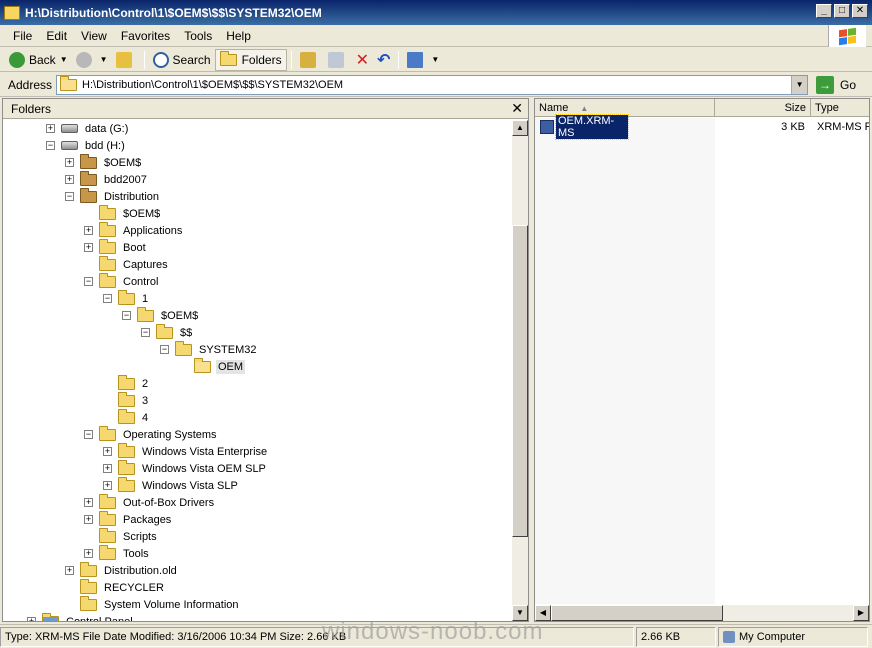 This screenshot has width=872, height=648. Describe the element at coordinates (209, 349) in the screenshot. I see `tree-node: − SYSTEM32` at that location.